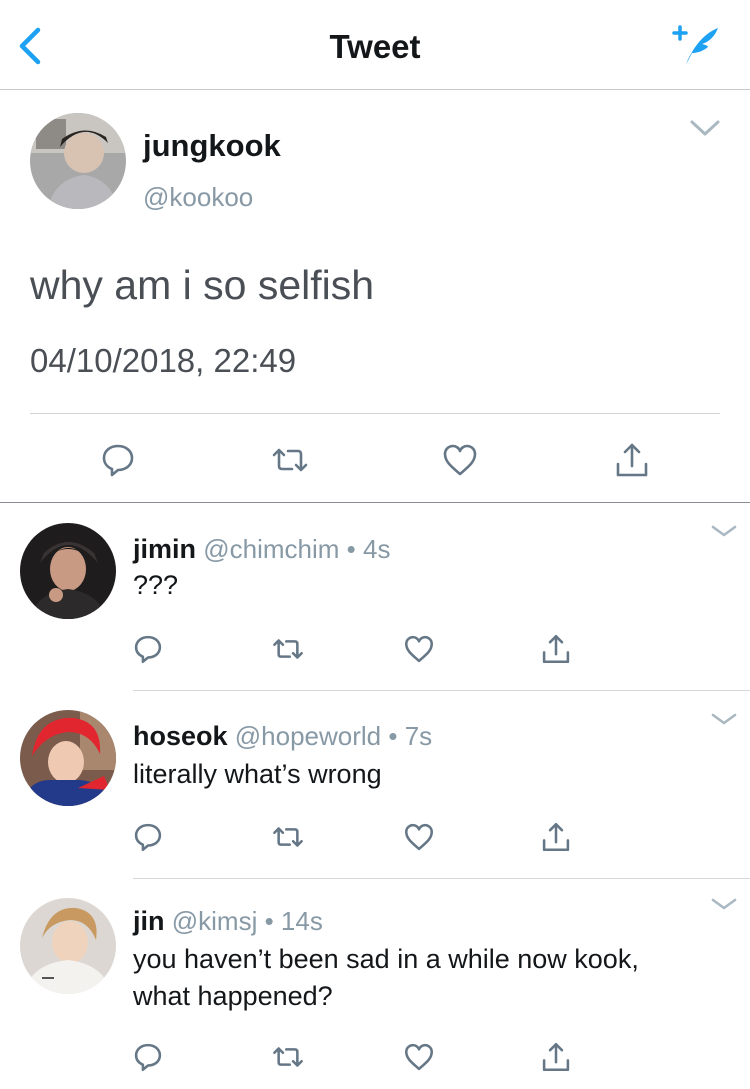 The height and width of the screenshot is (1089, 750). What do you see at coordinates (233, 996) in the screenshot?
I see `reply-text-line: what happened?` at bounding box center [233, 996].